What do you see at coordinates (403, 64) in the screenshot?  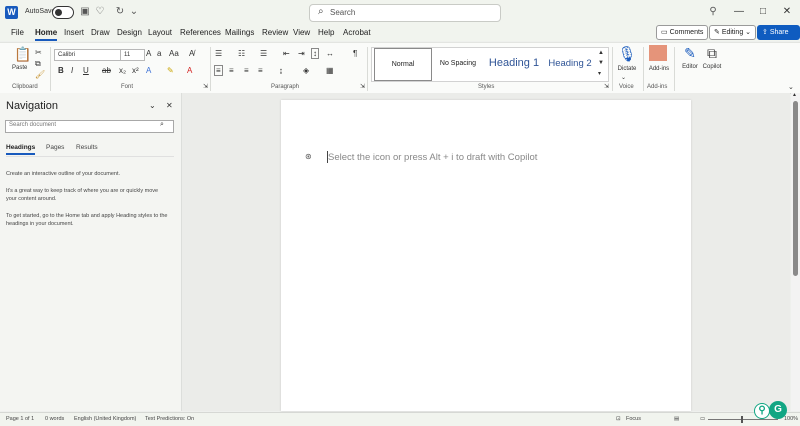 I see `style-normal: Normal` at bounding box center [403, 64].